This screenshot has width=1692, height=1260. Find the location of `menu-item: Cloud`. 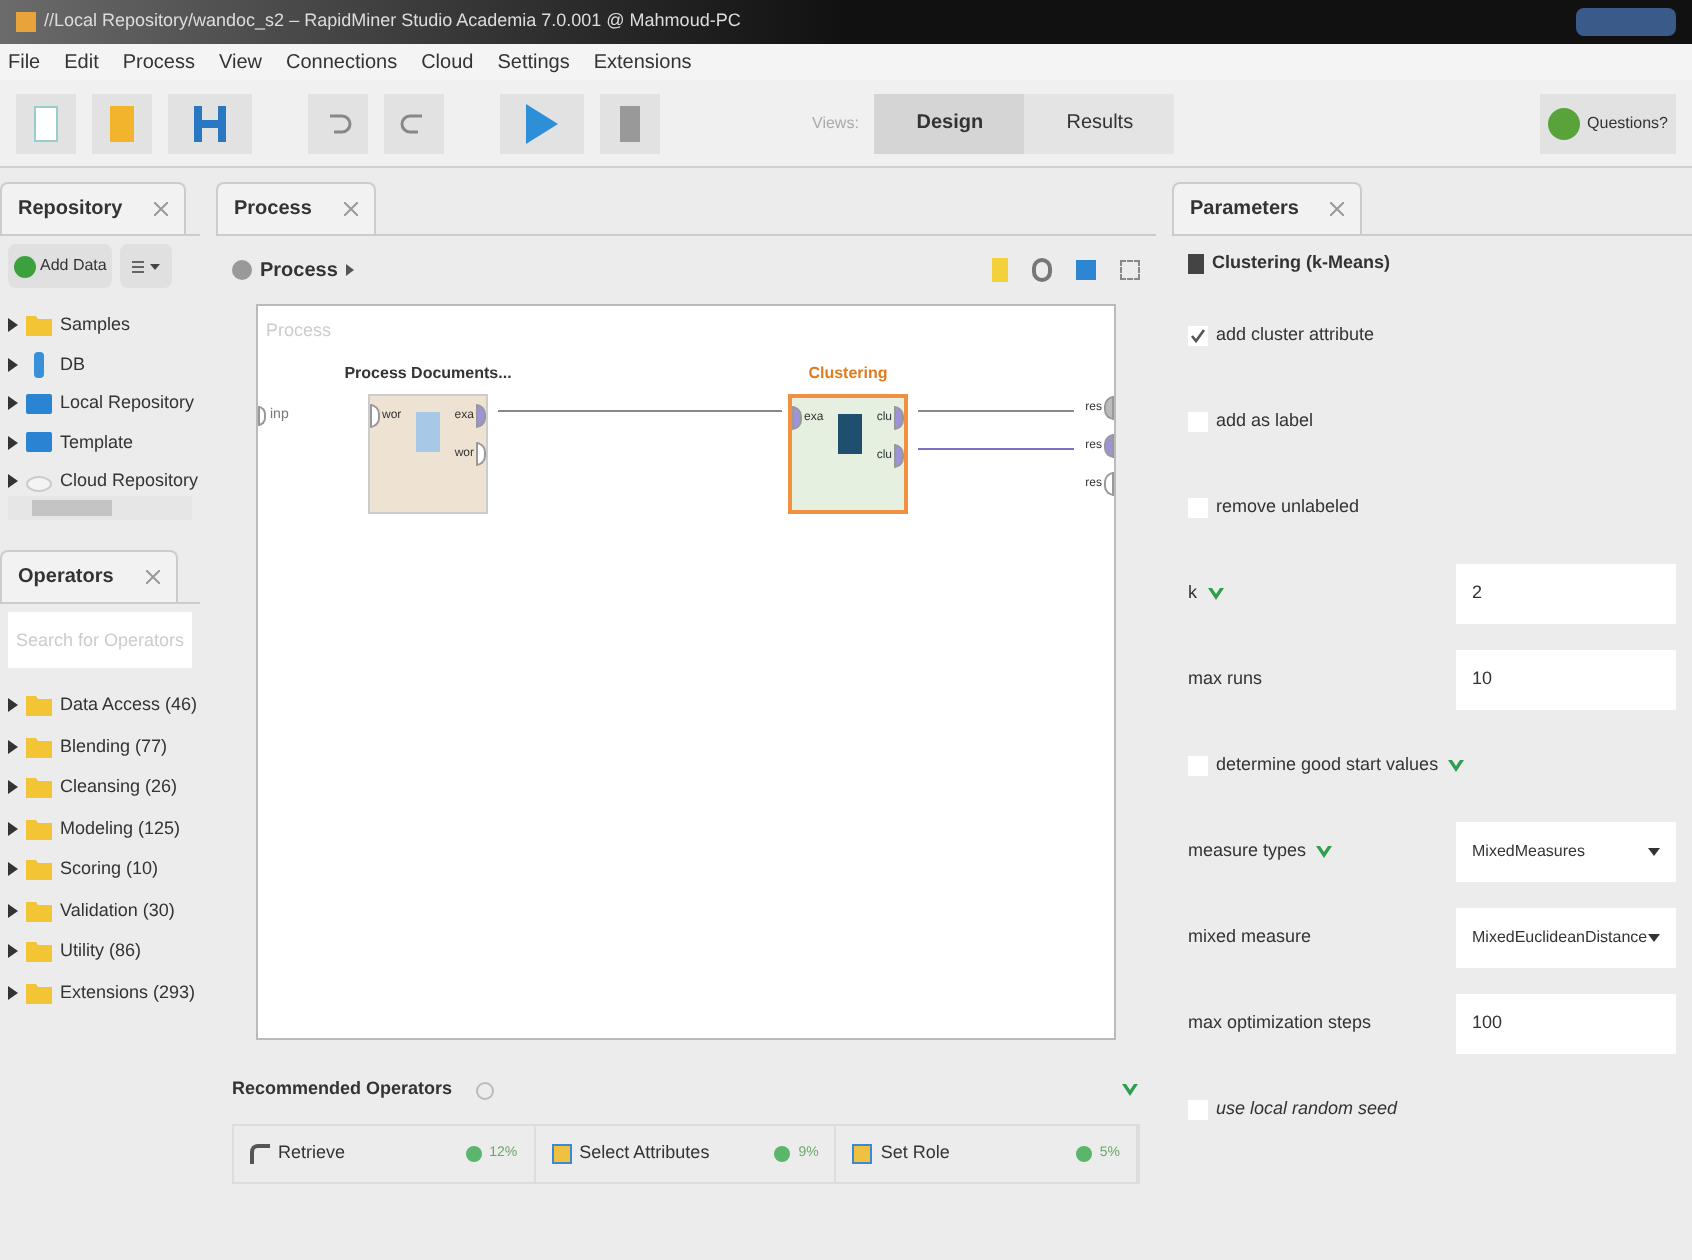

menu-item: Cloud is located at coordinates (447, 62).